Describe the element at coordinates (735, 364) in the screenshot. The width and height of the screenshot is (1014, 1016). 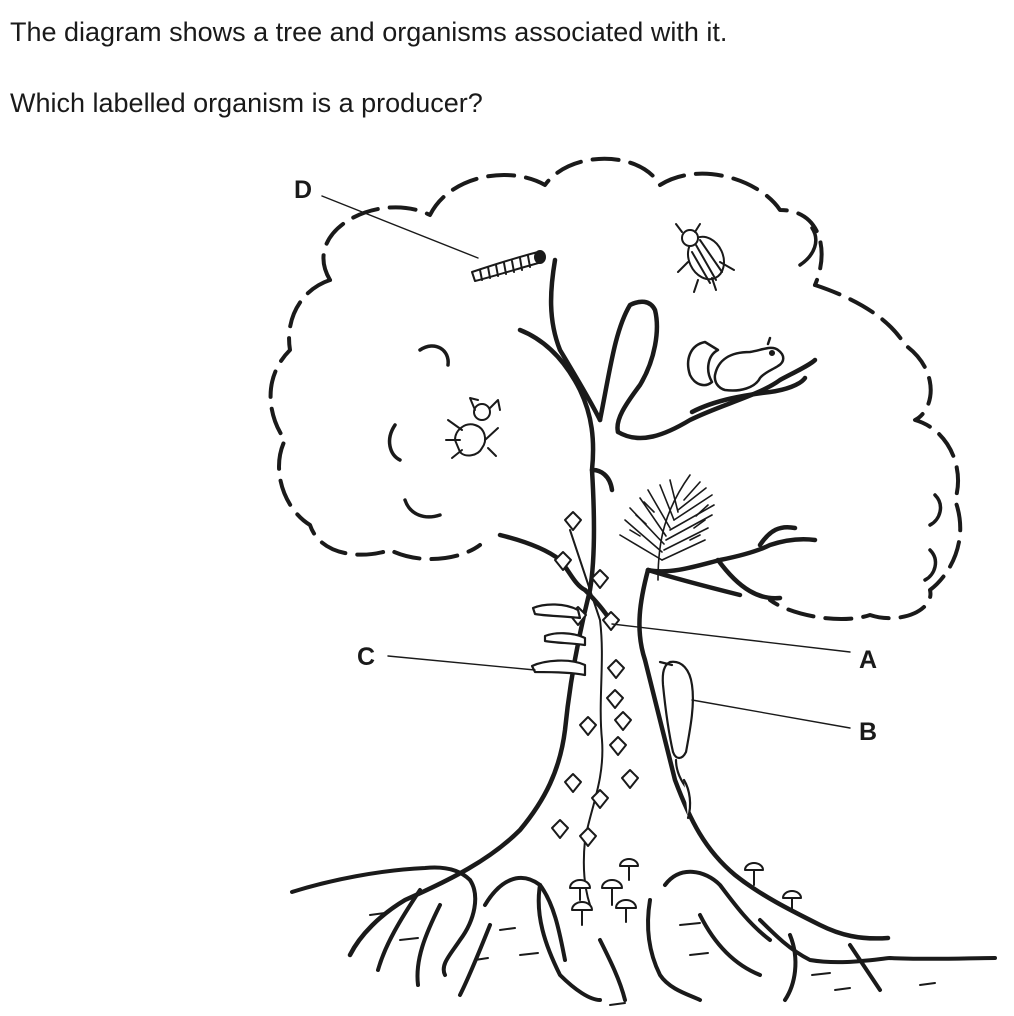
I see `squirrel-icon` at that location.